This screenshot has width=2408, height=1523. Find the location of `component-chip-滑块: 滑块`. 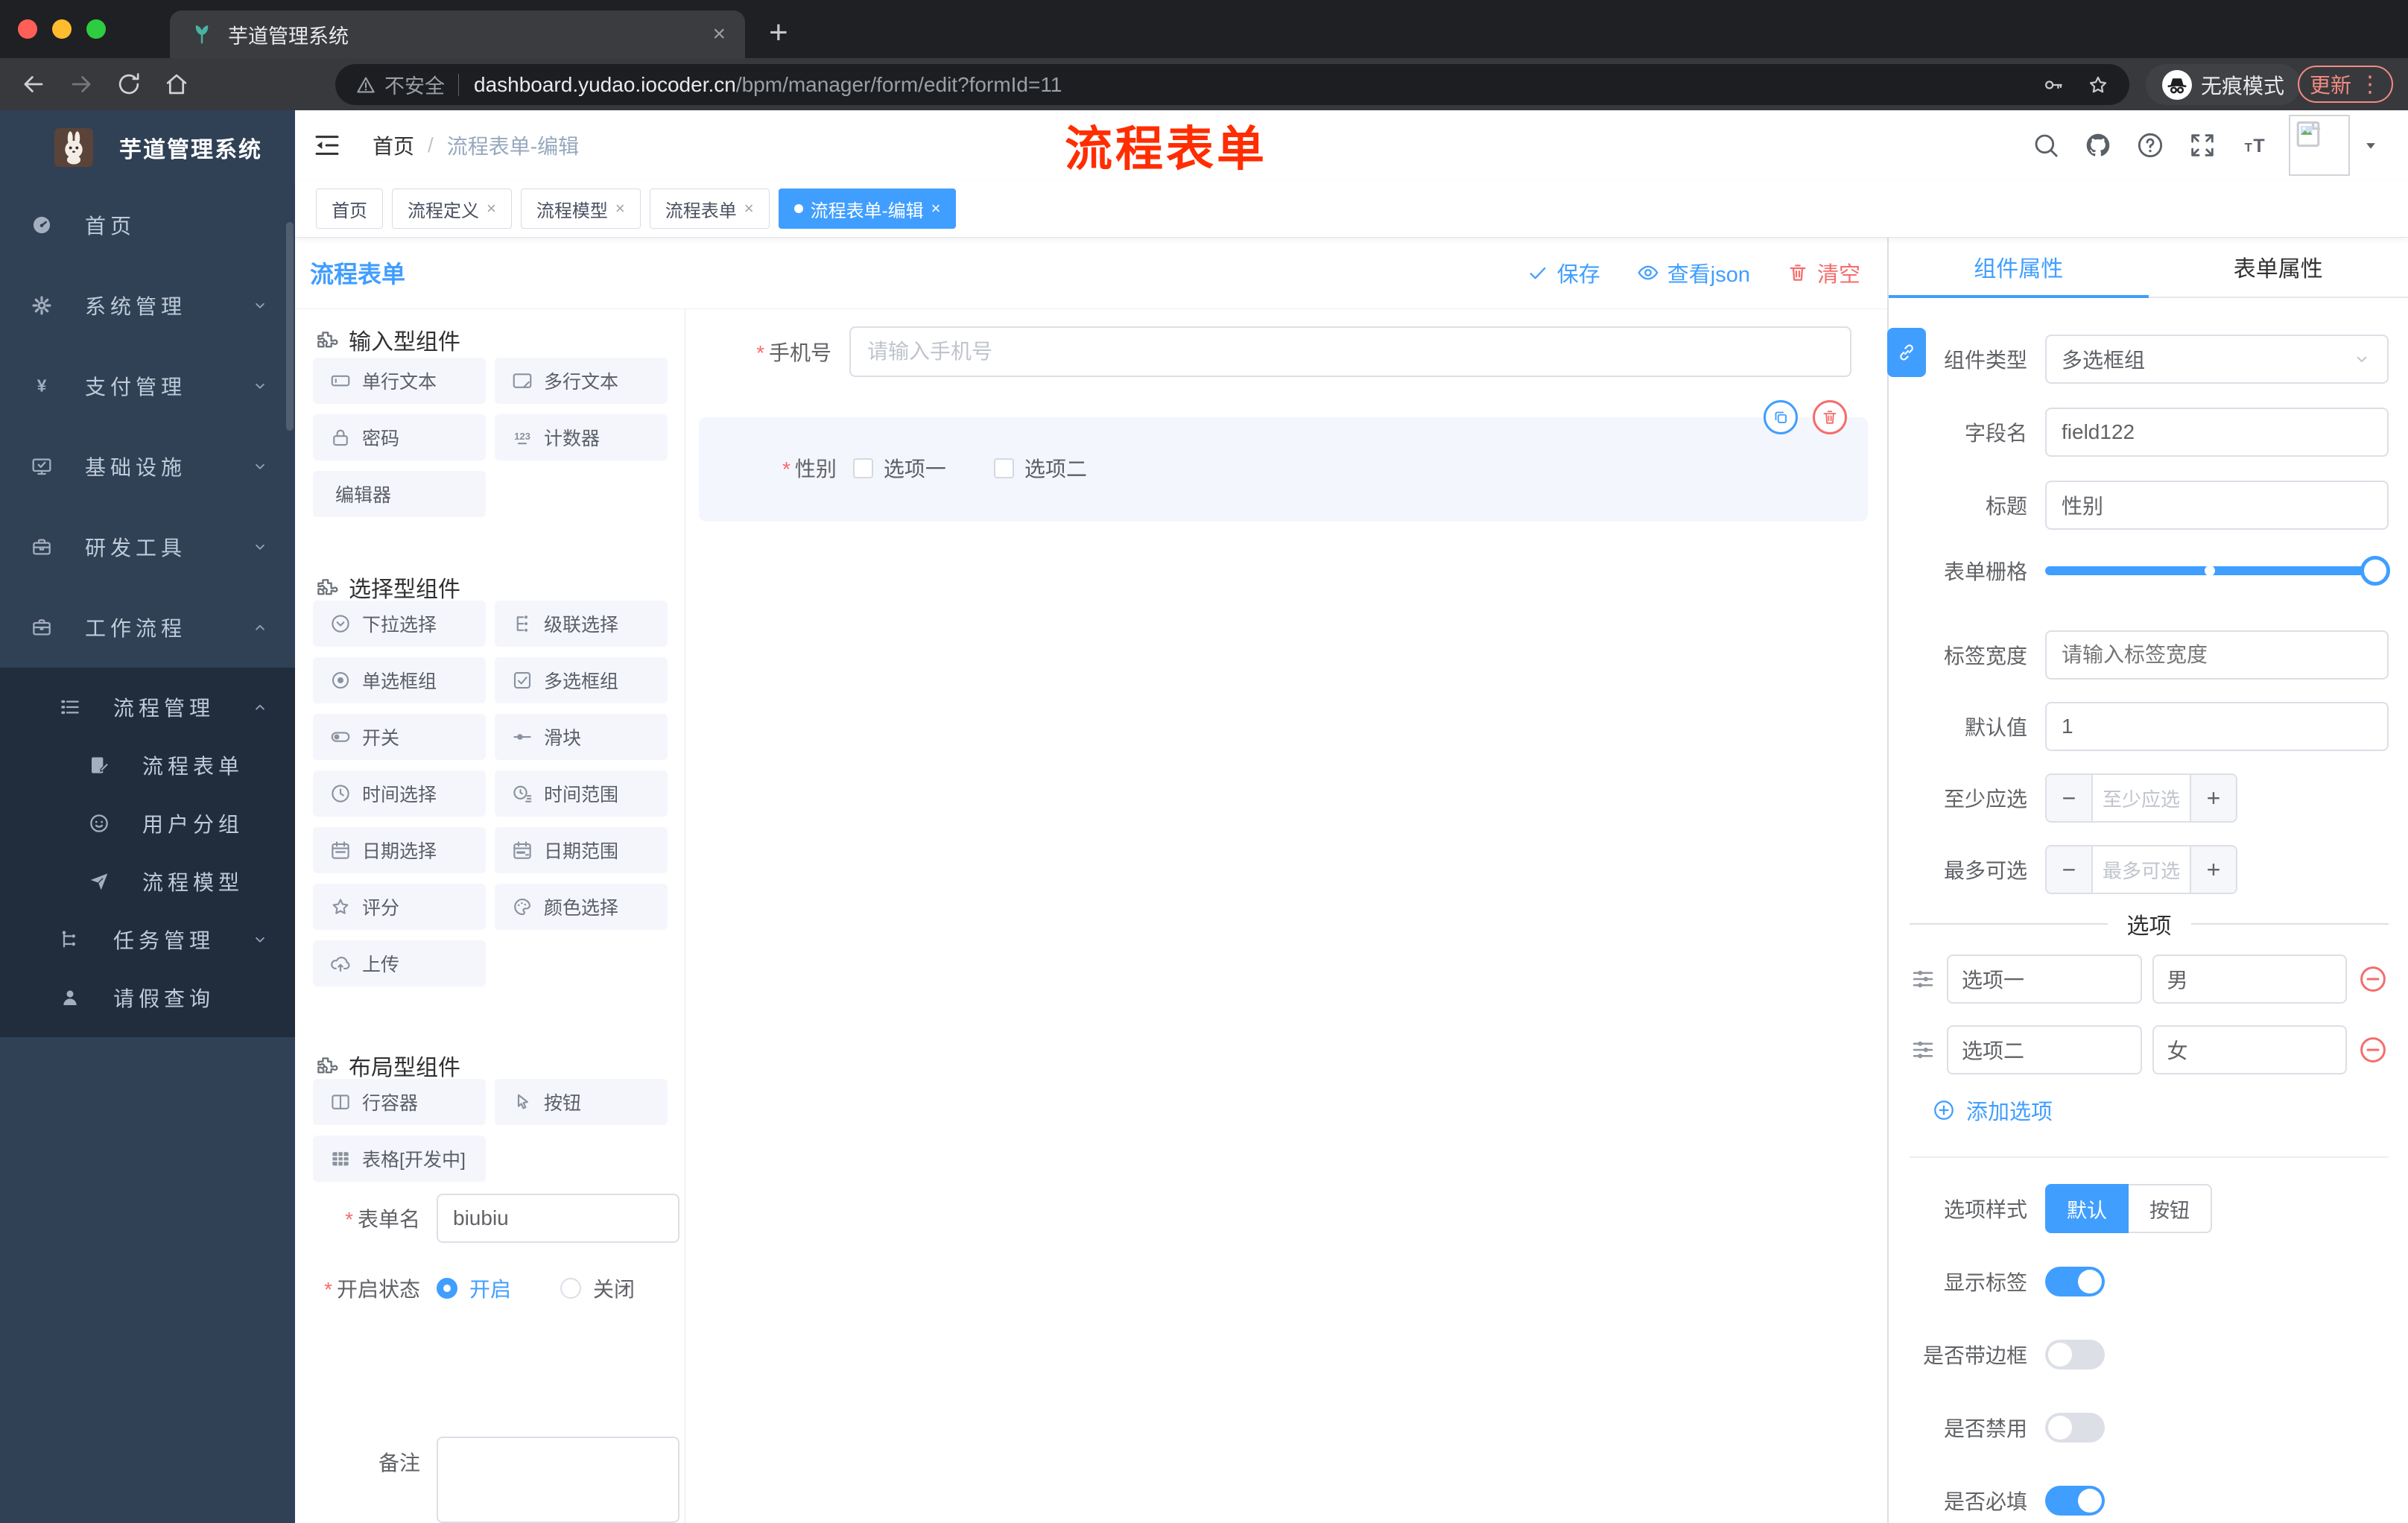

component-chip-滑块: 滑块 is located at coordinates (581, 737).